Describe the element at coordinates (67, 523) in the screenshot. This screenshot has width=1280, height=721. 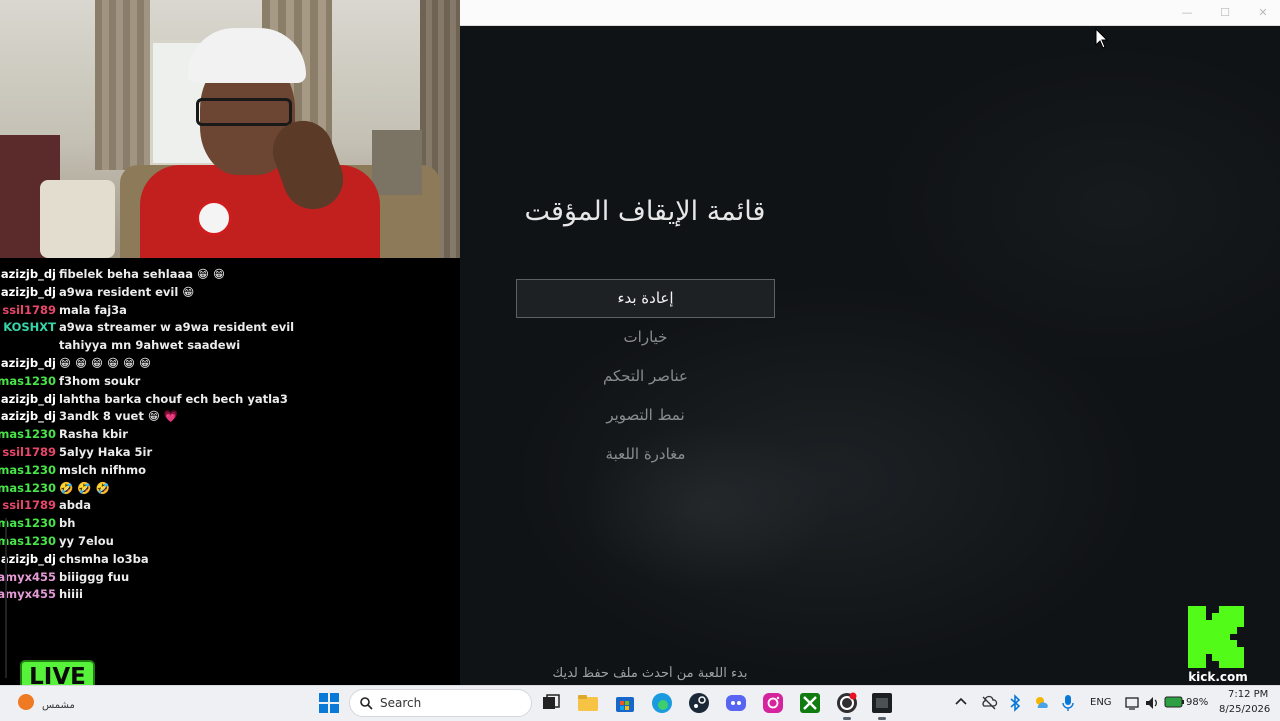
I see `chat-text: bh` at that location.